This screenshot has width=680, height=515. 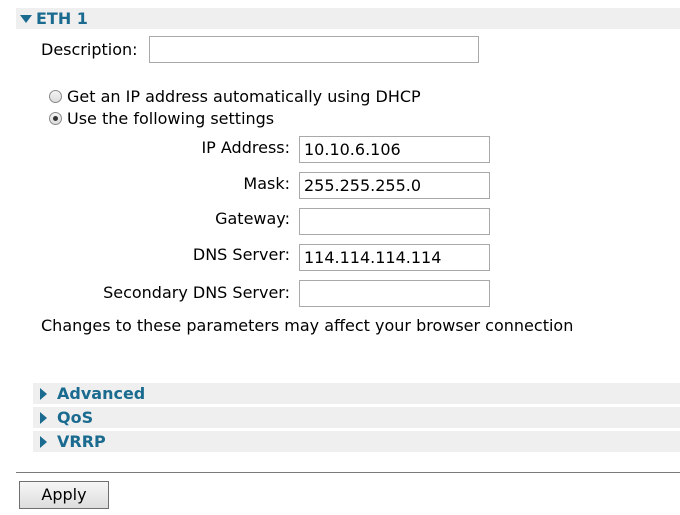 I want to click on section-title-vrrp: VRRP, so click(x=81, y=441).